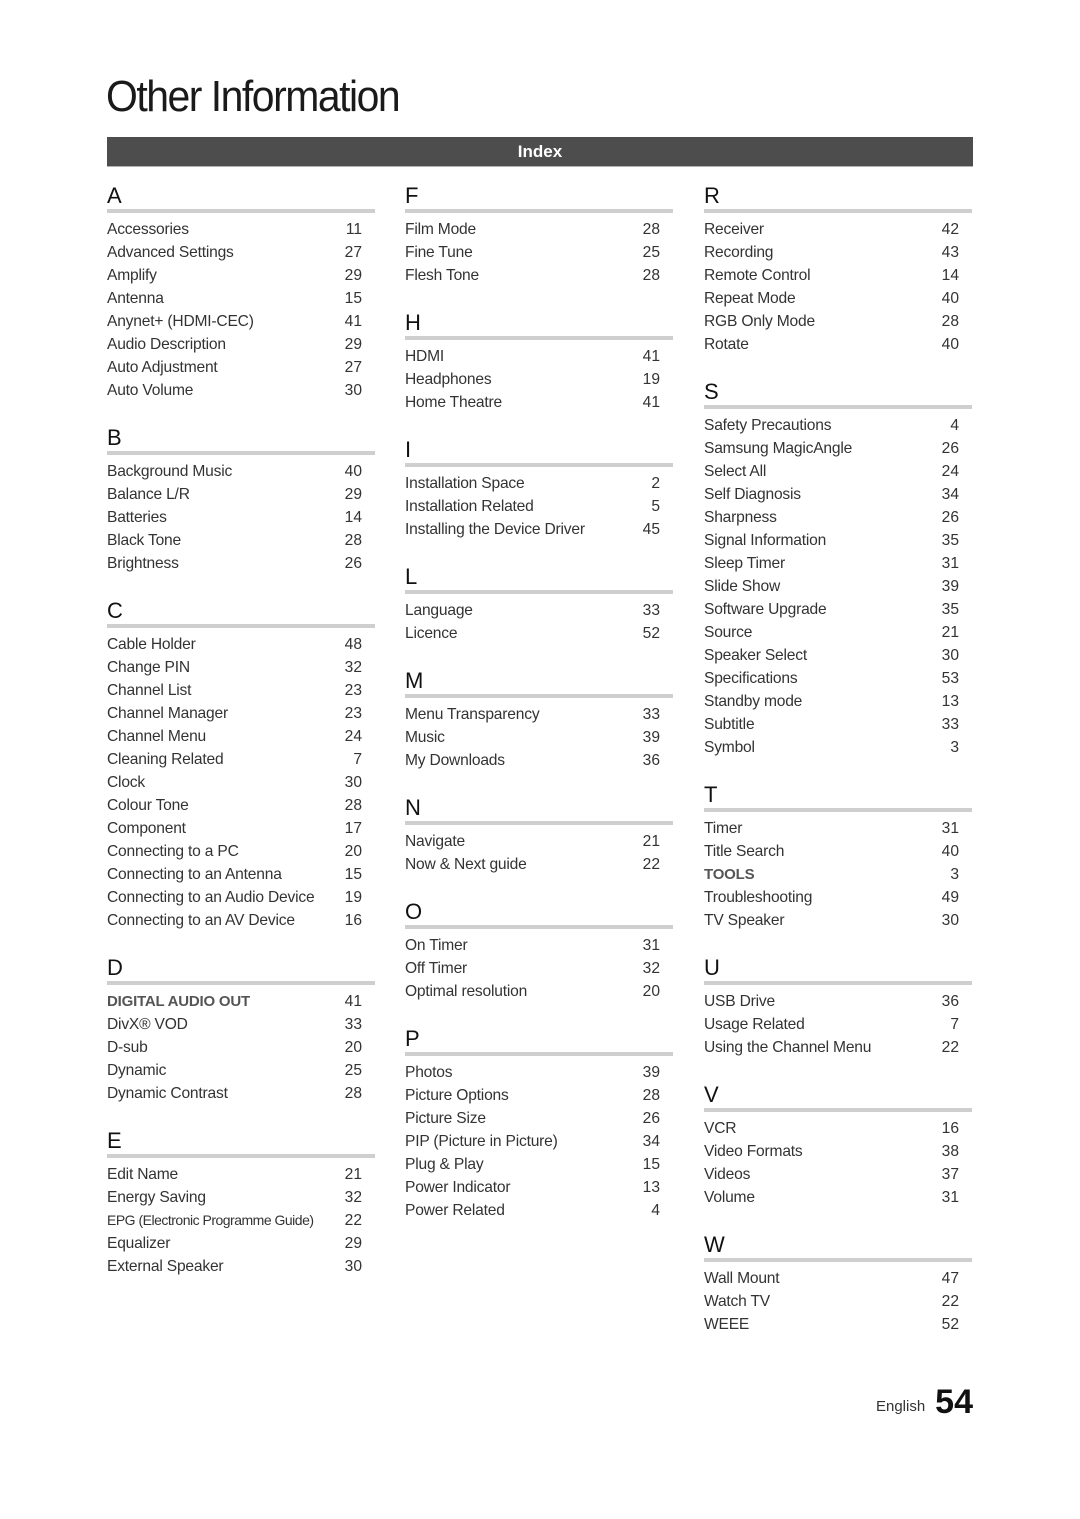 This screenshot has height=1519, width=1080. What do you see at coordinates (436, 968) in the screenshot?
I see `entry-term: Off Timer` at bounding box center [436, 968].